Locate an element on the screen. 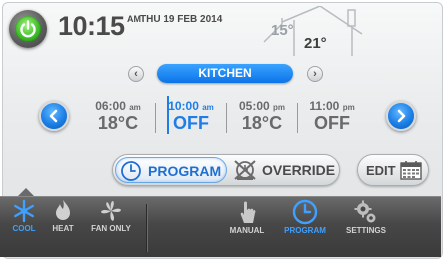 This screenshot has height=261, width=445. slot-time-value: 05:00 is located at coordinates (254, 106).